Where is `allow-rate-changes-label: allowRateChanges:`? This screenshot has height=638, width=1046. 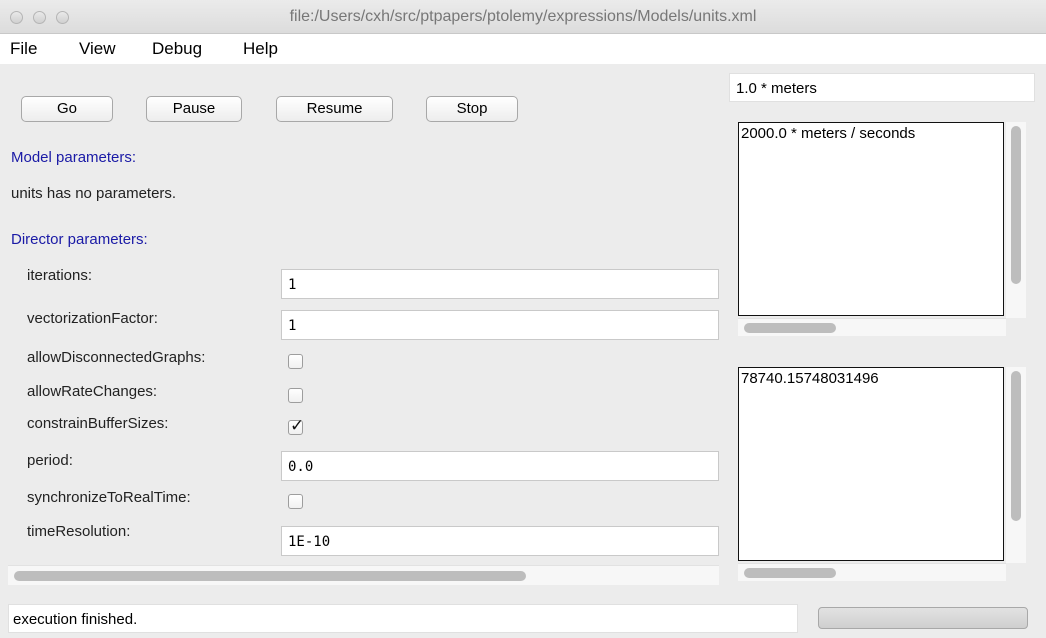
allow-rate-changes-label: allowRateChanges: is located at coordinates (92, 391).